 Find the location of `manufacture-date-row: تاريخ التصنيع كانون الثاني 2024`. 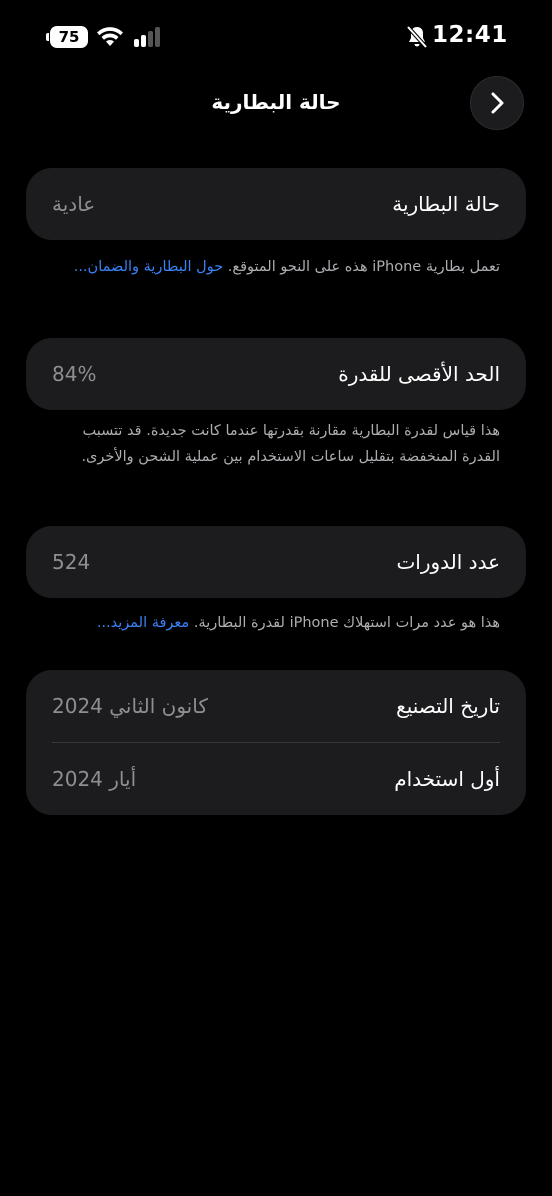

manufacture-date-row: تاريخ التصنيع كانون الثاني 2024 is located at coordinates (276, 706).